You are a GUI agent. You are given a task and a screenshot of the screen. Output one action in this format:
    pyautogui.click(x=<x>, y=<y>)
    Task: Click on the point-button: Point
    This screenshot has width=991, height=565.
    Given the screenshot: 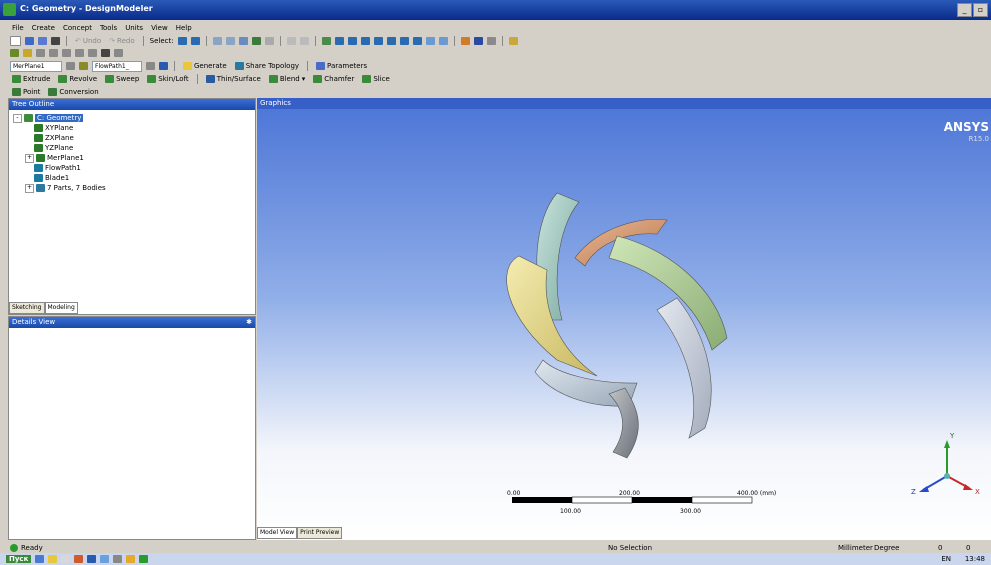 What is the action you would take?
    pyautogui.click(x=26, y=92)
    